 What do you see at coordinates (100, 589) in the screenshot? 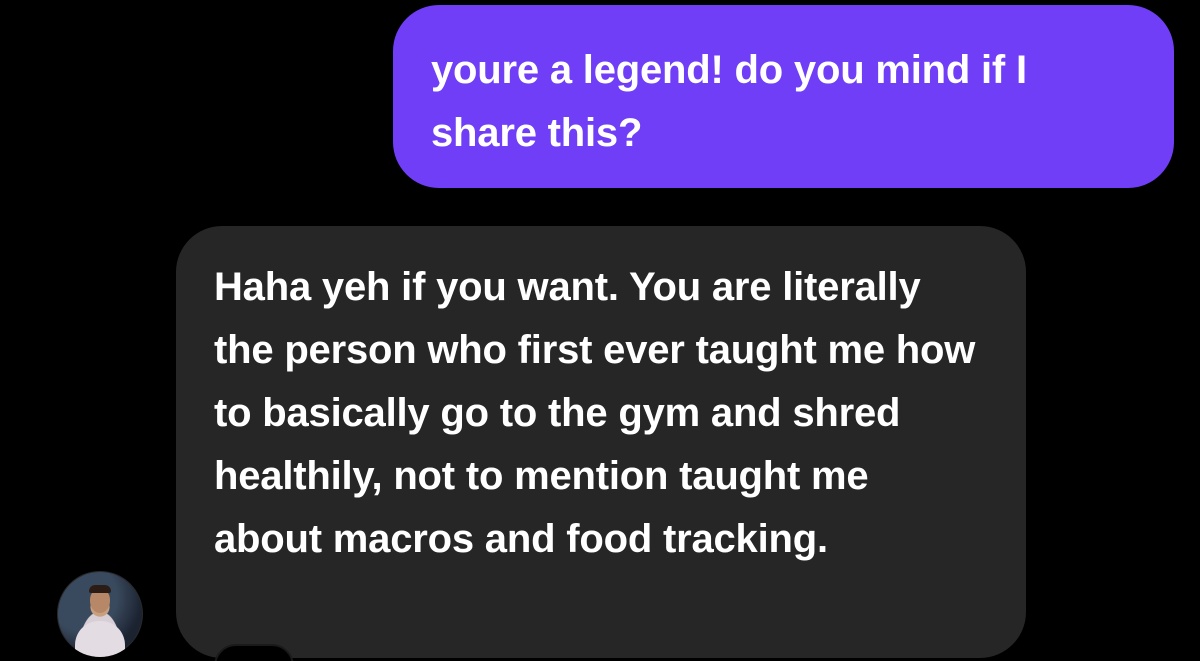
I see `avatar-hair` at bounding box center [100, 589].